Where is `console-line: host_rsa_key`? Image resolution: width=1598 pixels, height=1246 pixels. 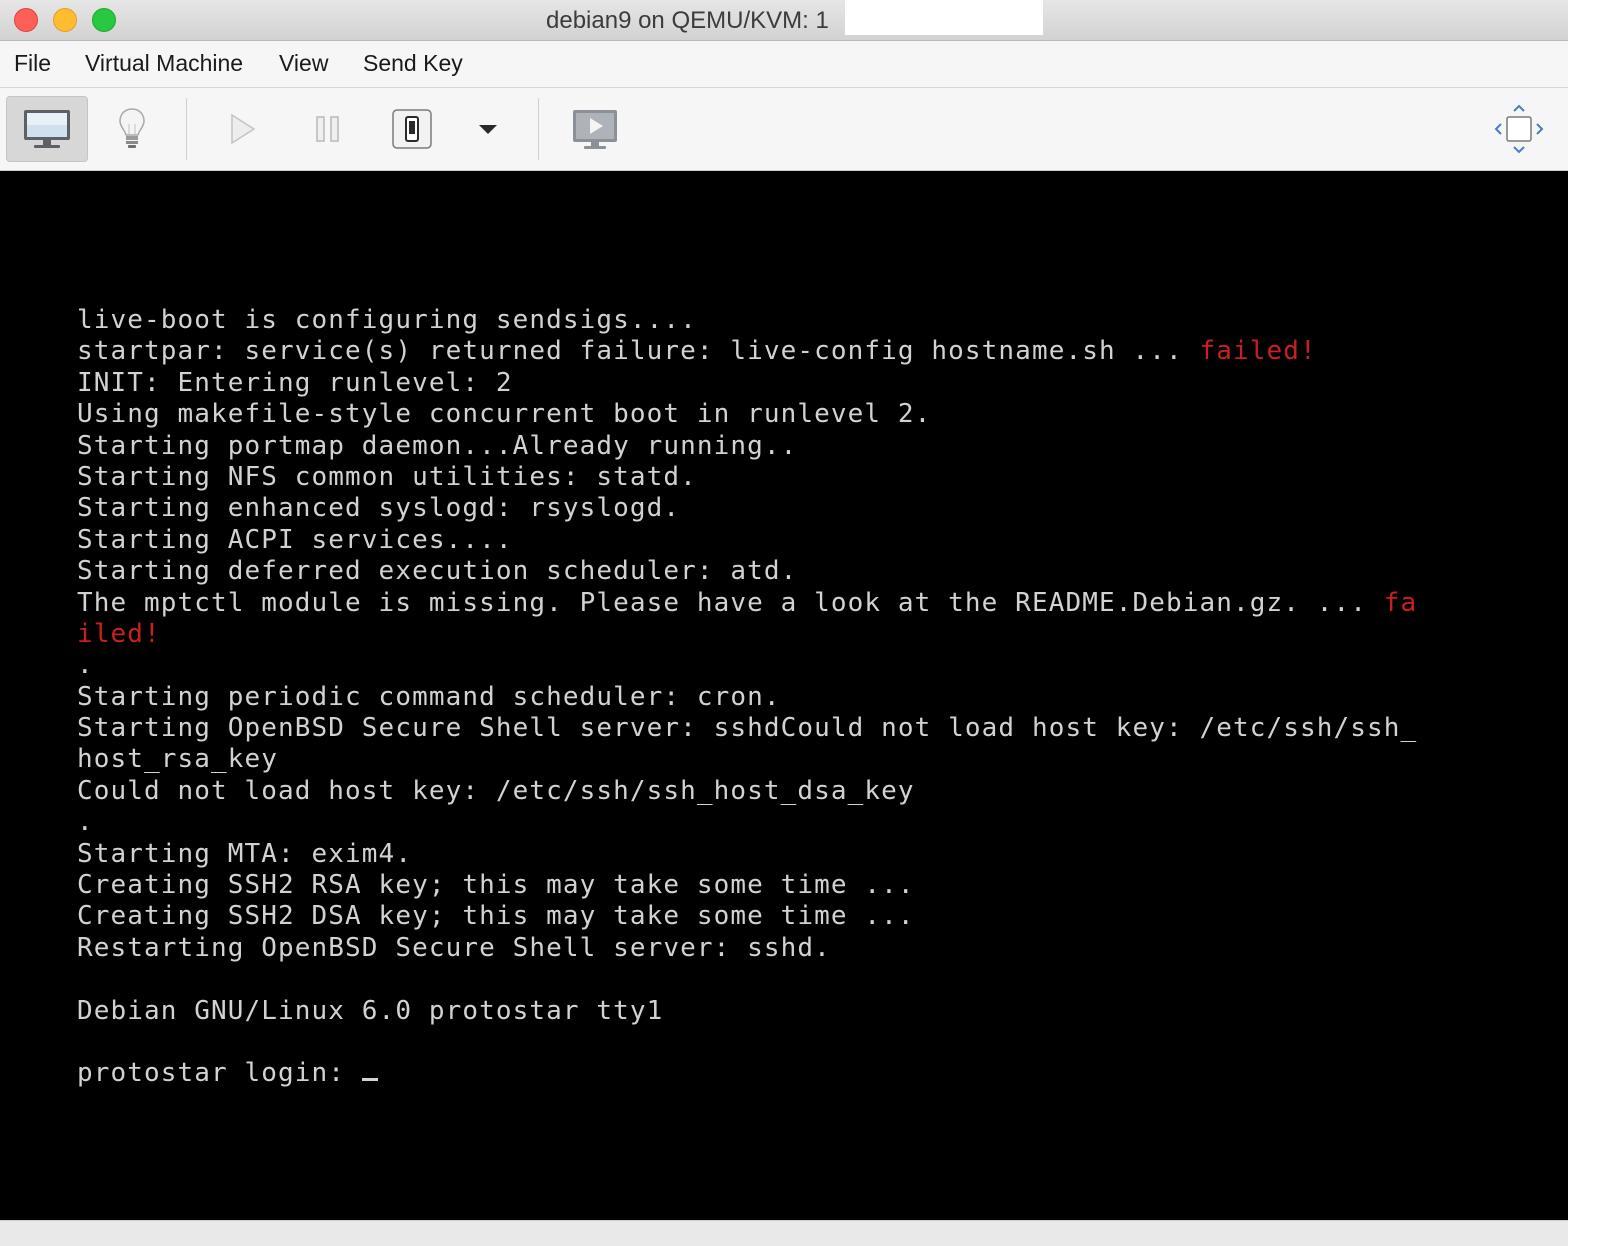 console-line: host_rsa_key is located at coordinates (747, 759).